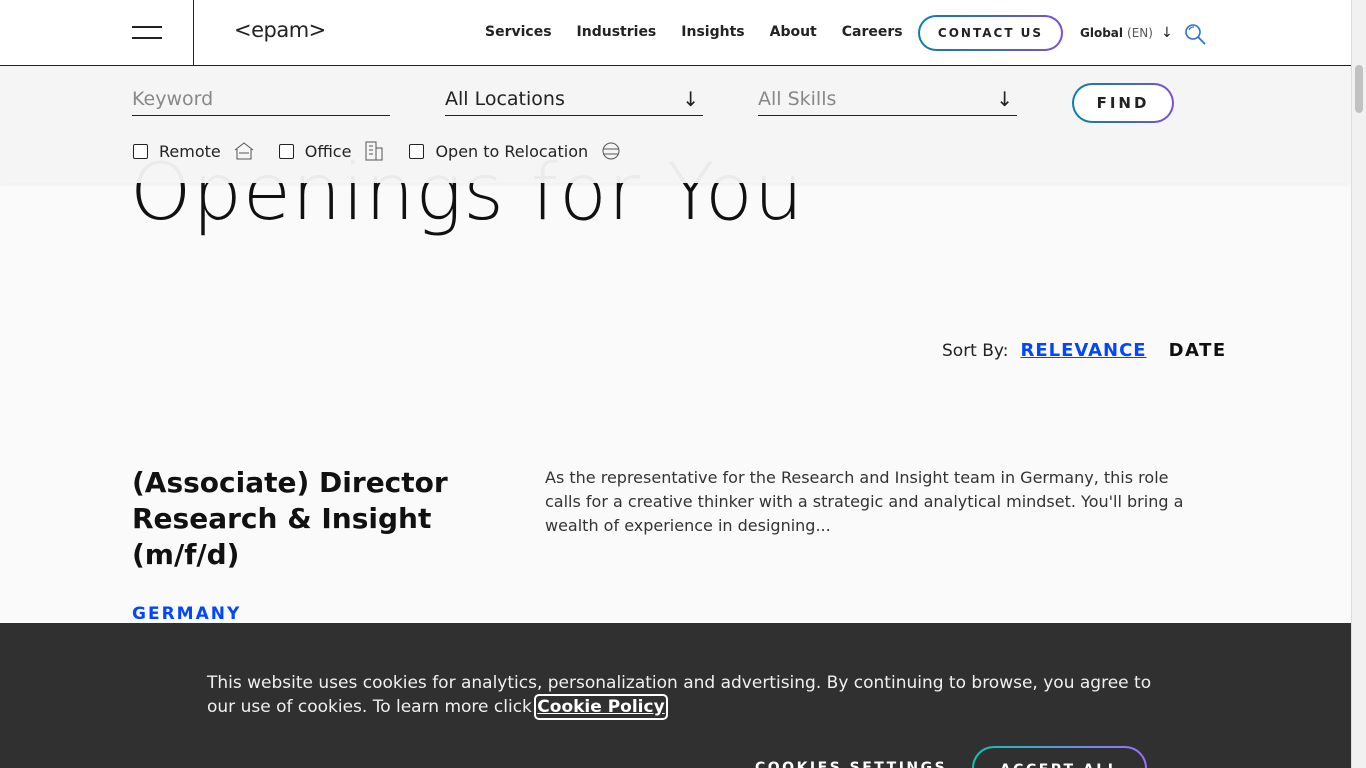 Image resolution: width=1366 pixels, height=768 pixels. Describe the element at coordinates (1358, 384) in the screenshot. I see `page-scrollbar` at that location.